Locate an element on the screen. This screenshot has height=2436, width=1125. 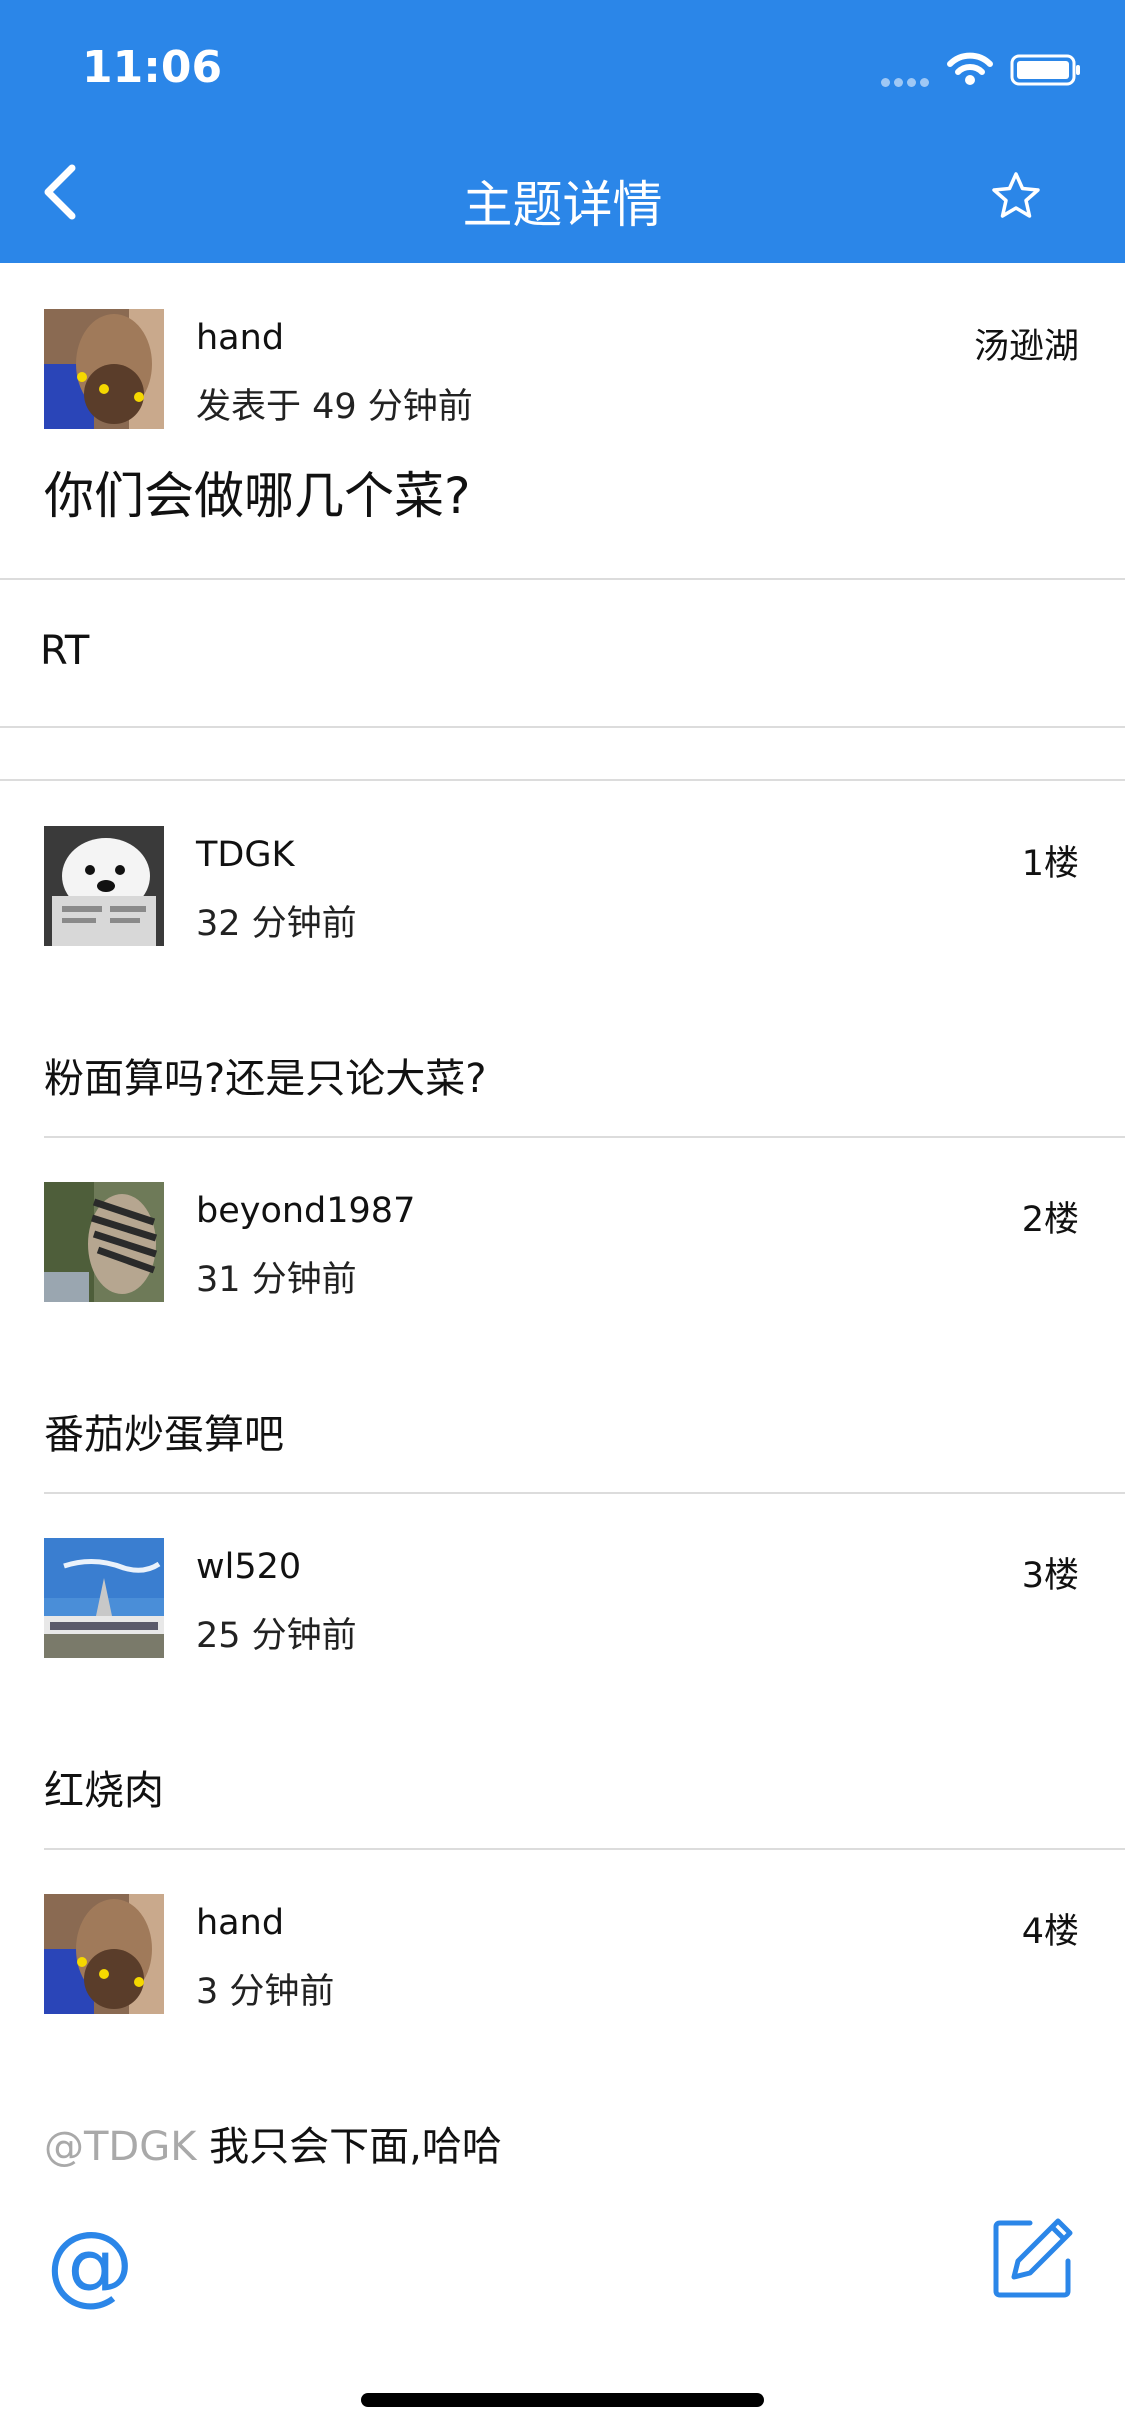
page-title: 主题详情 is located at coordinates (562, 205).